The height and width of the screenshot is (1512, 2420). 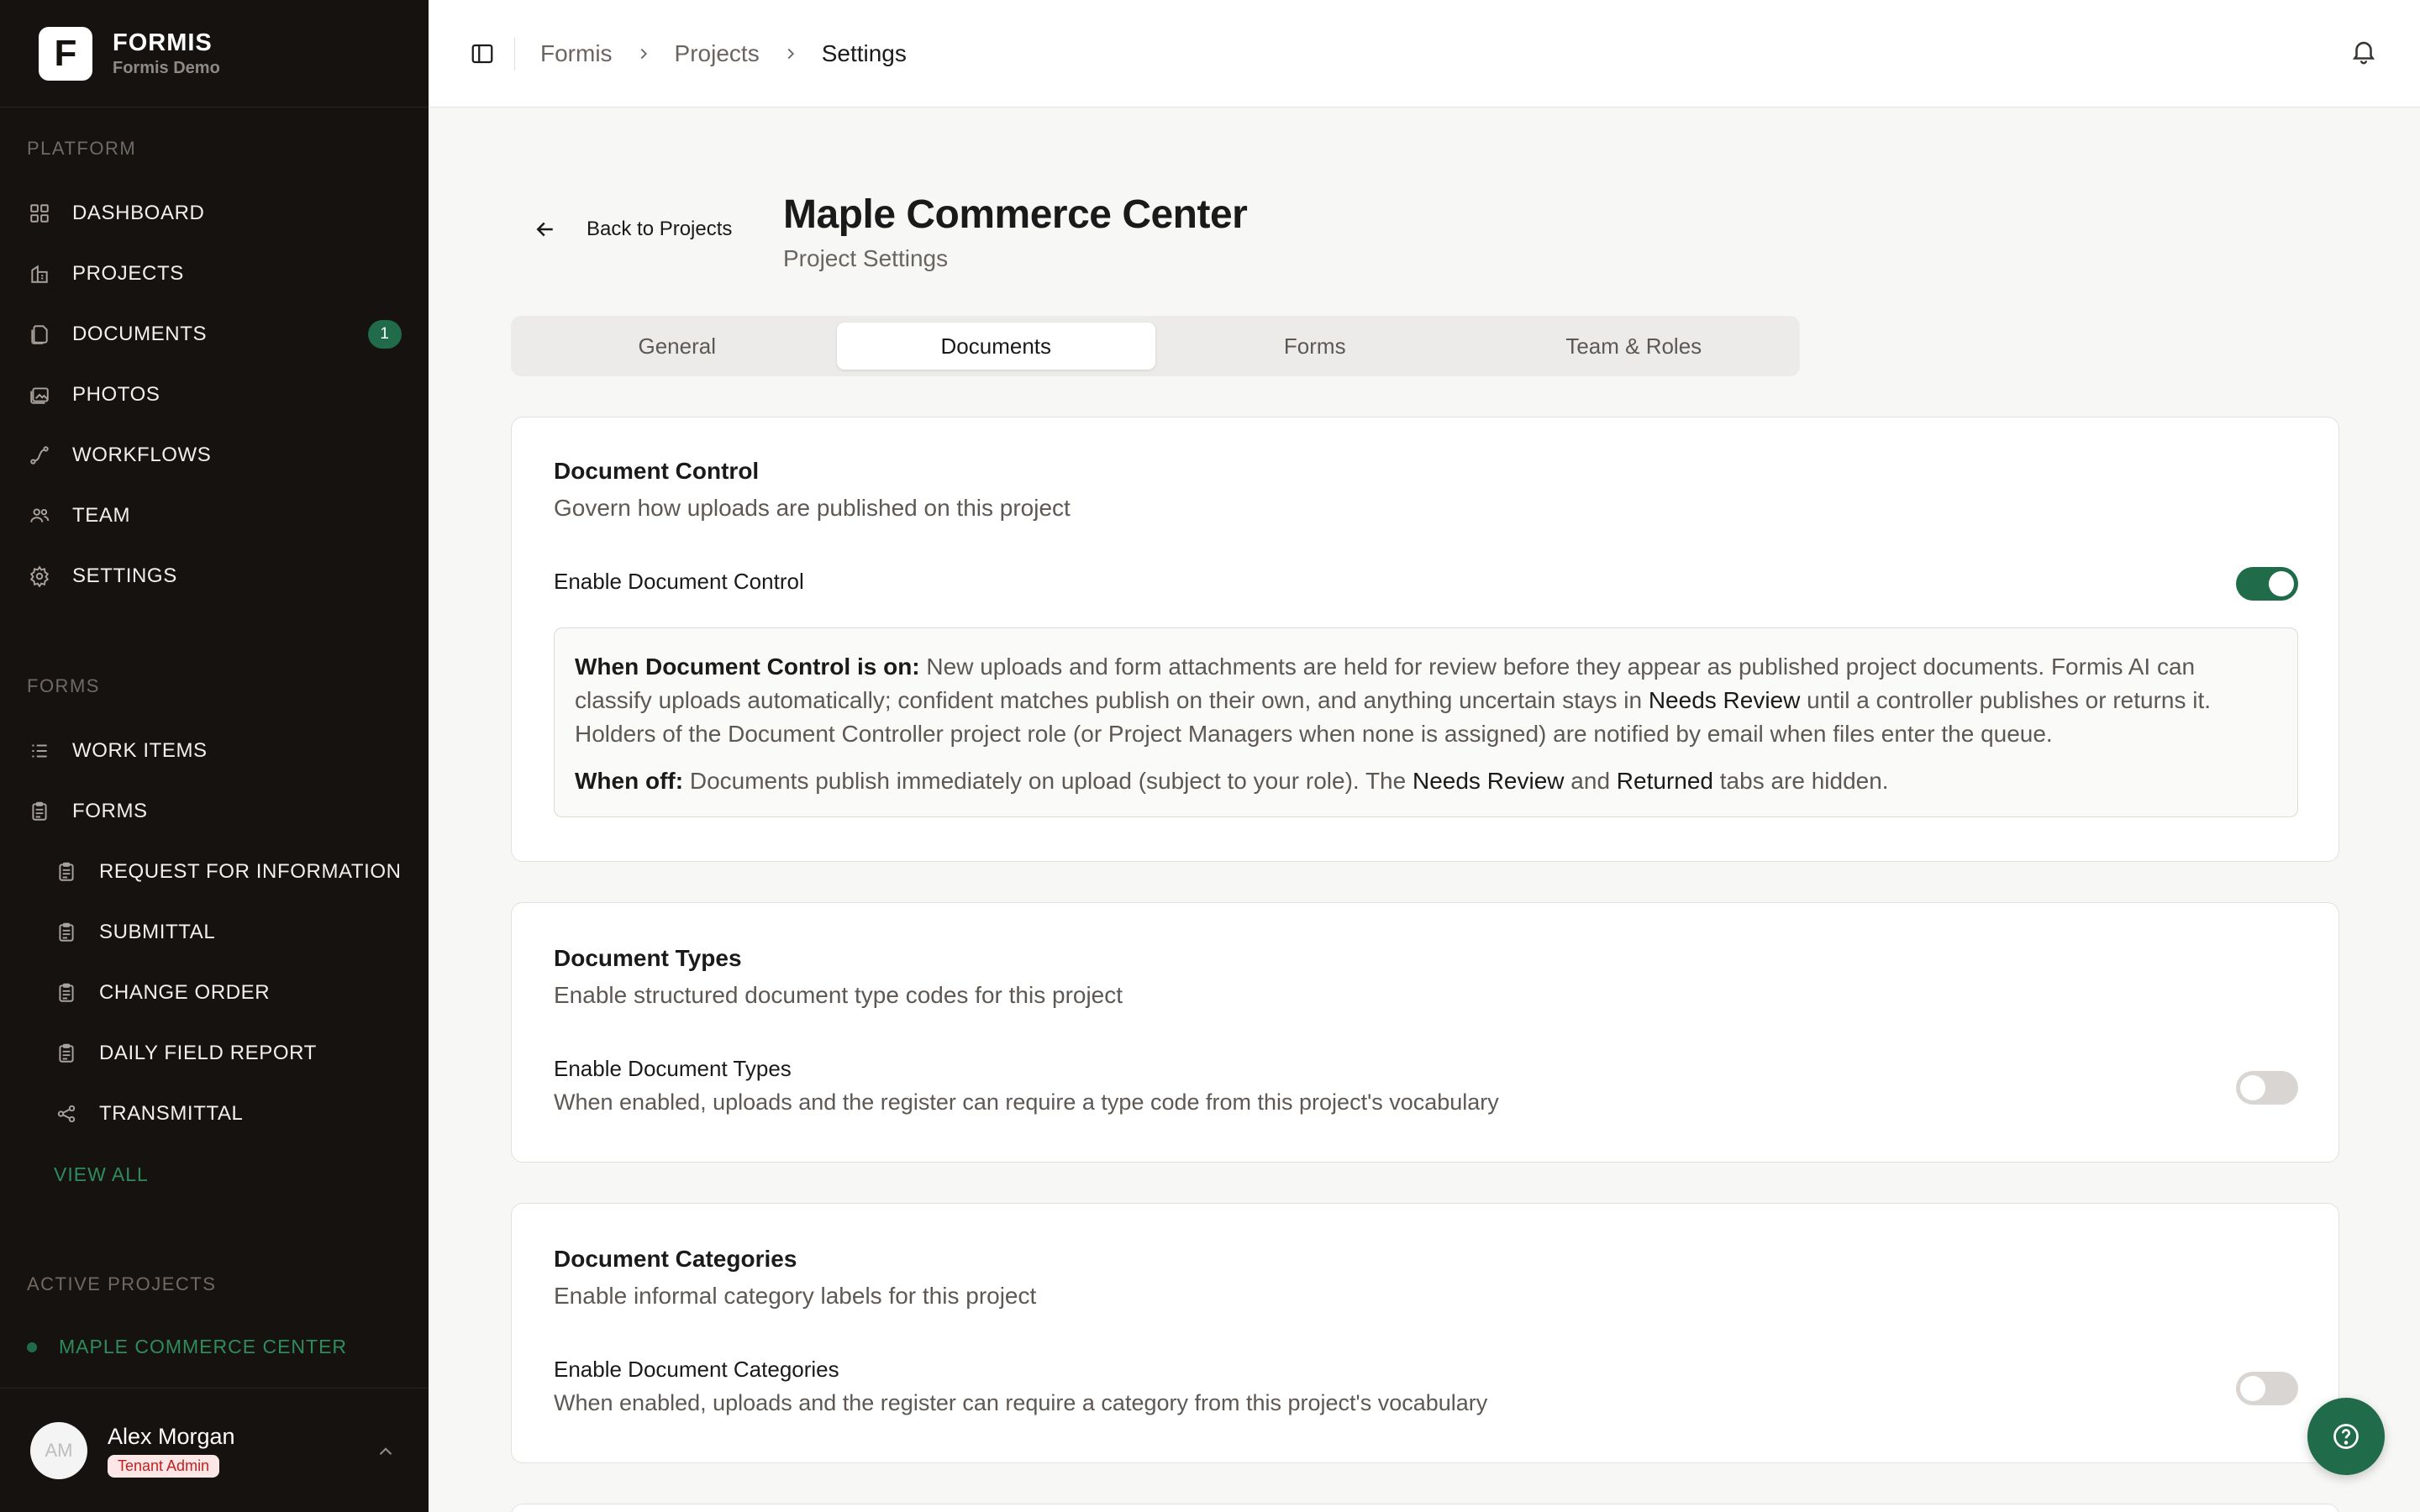 I want to click on sidebar-item-team: TEAM, so click(x=216, y=515).